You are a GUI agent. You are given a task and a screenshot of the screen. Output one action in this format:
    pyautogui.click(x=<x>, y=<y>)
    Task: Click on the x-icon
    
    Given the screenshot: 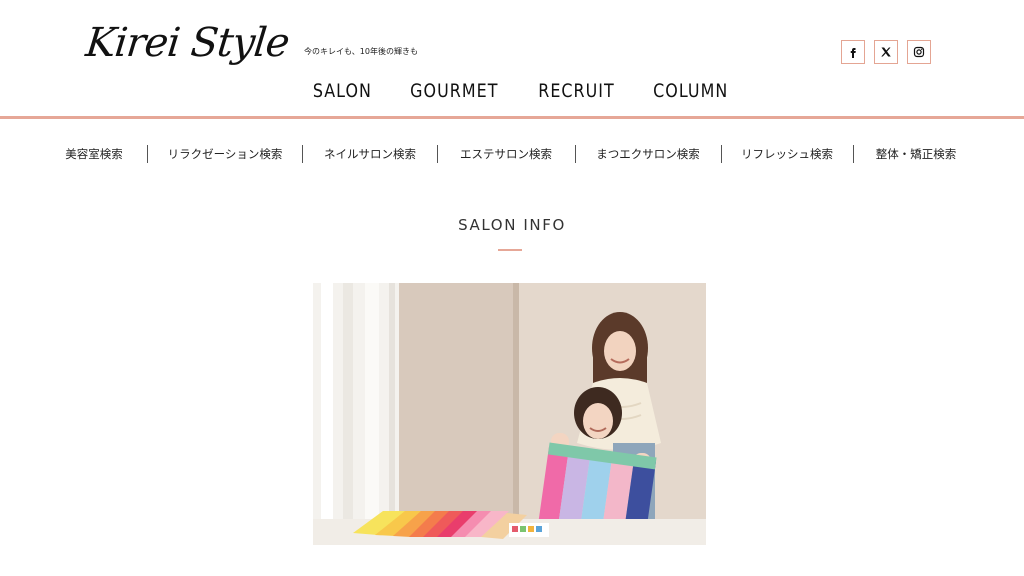 What is the action you would take?
    pyautogui.click(x=886, y=52)
    